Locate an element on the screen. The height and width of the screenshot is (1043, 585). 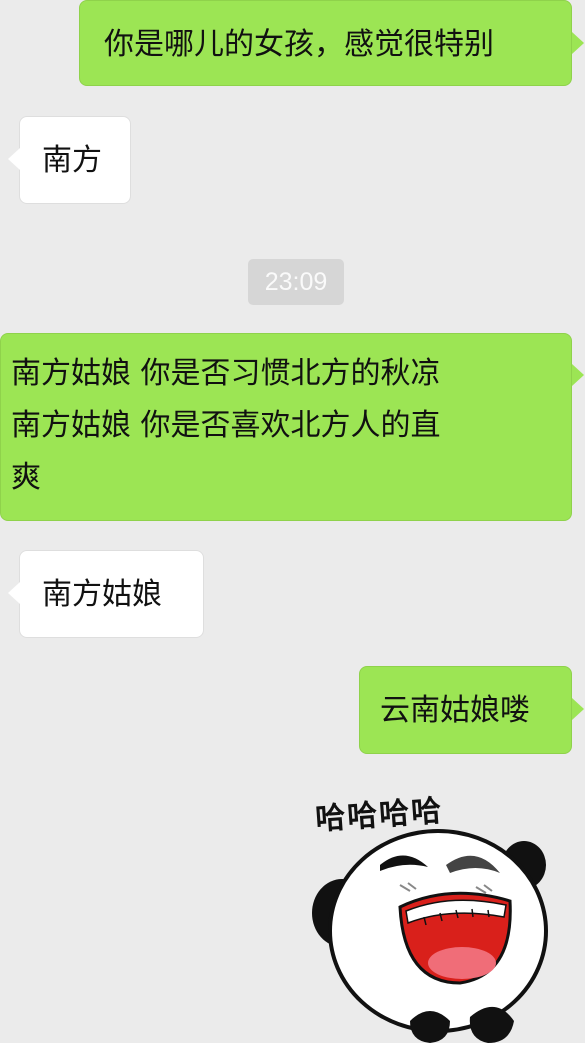
message-bubble-incoming: 南方姑娘 is located at coordinates (111, 594).